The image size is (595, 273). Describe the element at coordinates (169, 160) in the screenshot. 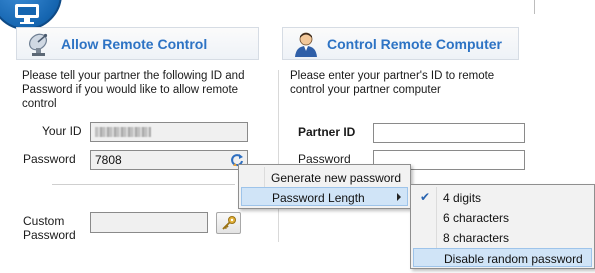

I see `password-field: 7808` at that location.